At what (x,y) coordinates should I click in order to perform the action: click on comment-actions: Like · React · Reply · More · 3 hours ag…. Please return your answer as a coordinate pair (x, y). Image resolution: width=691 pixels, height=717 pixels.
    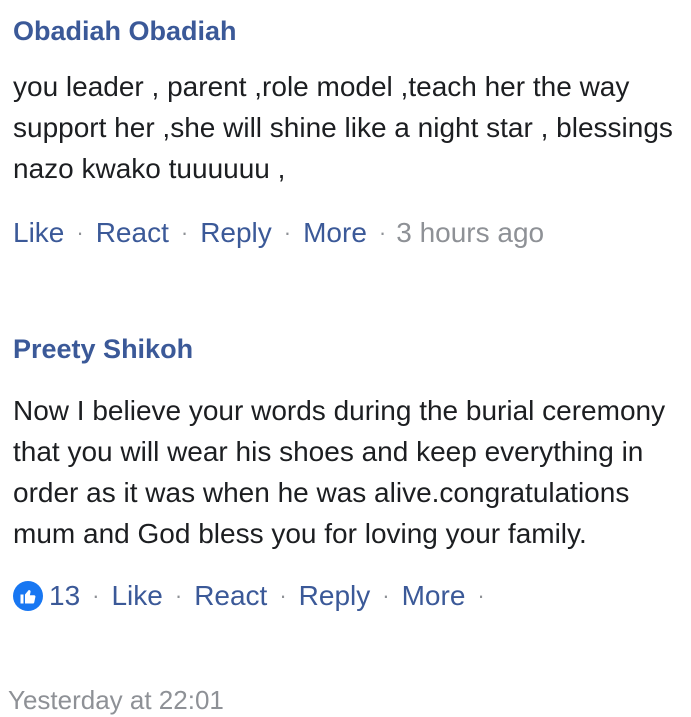
    Looking at the image, I should click on (347, 233).